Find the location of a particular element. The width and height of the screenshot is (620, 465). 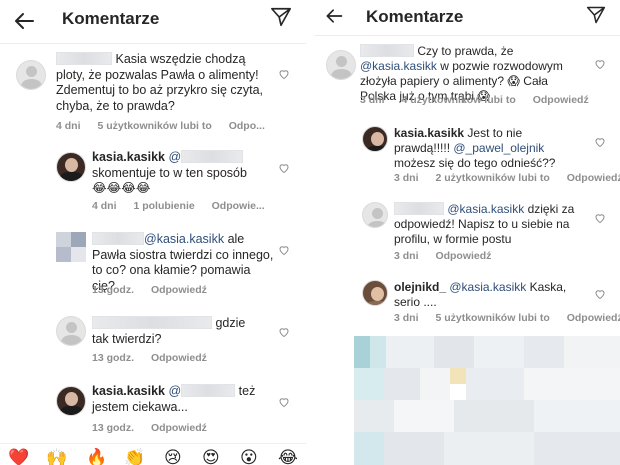

emoji-reaction-bar: ❤️ 🙌 🔥 👏 😢 😍 😮 😂 is located at coordinates (153, 454).